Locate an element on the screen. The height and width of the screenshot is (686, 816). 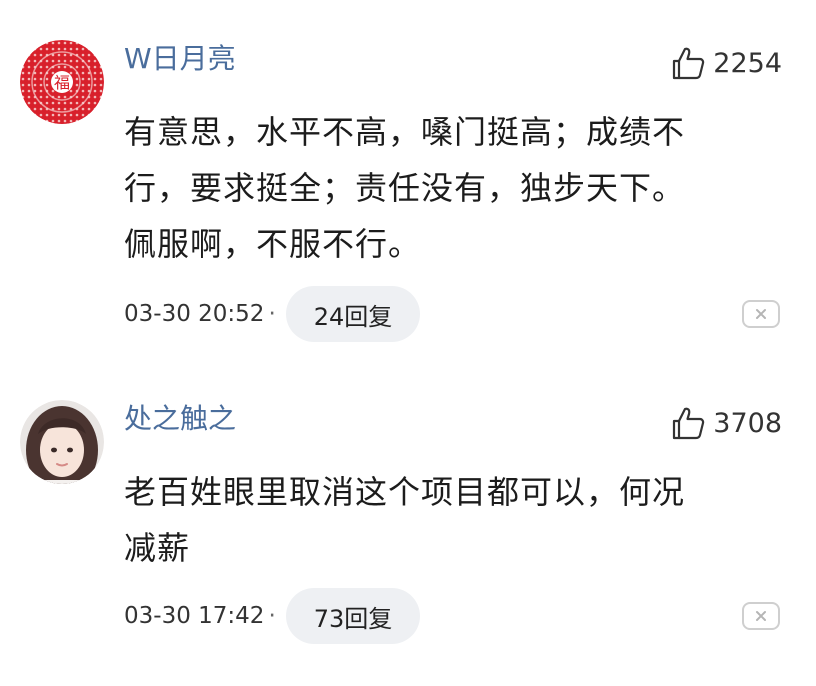
user-avatar: 福 is located at coordinates (62, 82).